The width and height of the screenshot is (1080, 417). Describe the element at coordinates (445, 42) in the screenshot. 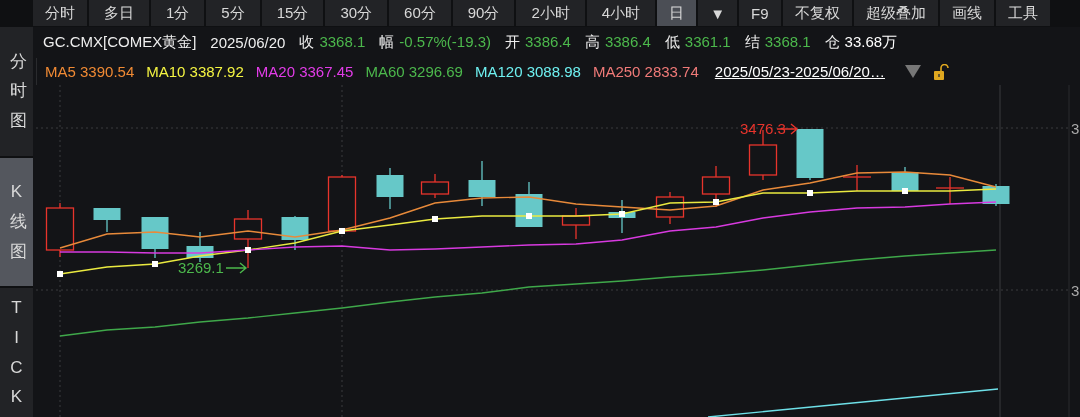

I see `stat-value: -0.57%(-19.3)` at that location.